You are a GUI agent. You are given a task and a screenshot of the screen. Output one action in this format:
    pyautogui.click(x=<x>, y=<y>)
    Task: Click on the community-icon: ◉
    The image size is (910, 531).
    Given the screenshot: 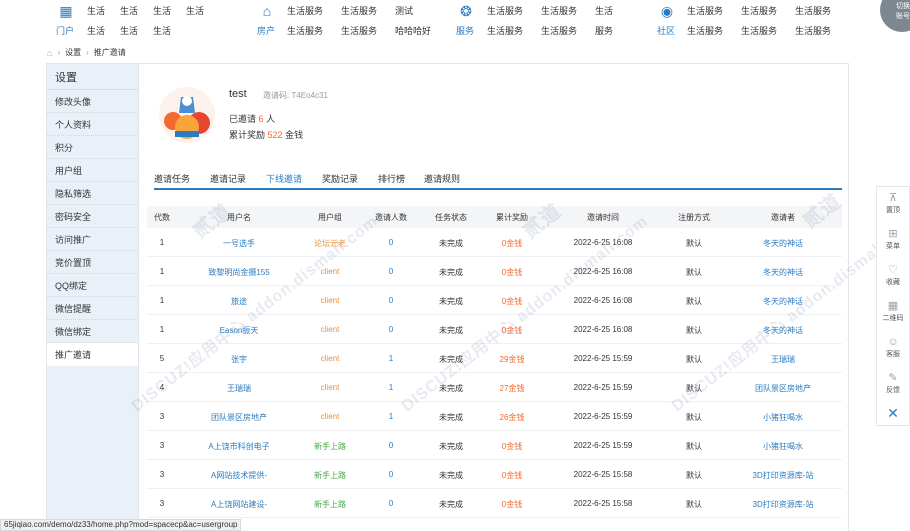 What is the action you would take?
    pyautogui.click(x=667, y=11)
    